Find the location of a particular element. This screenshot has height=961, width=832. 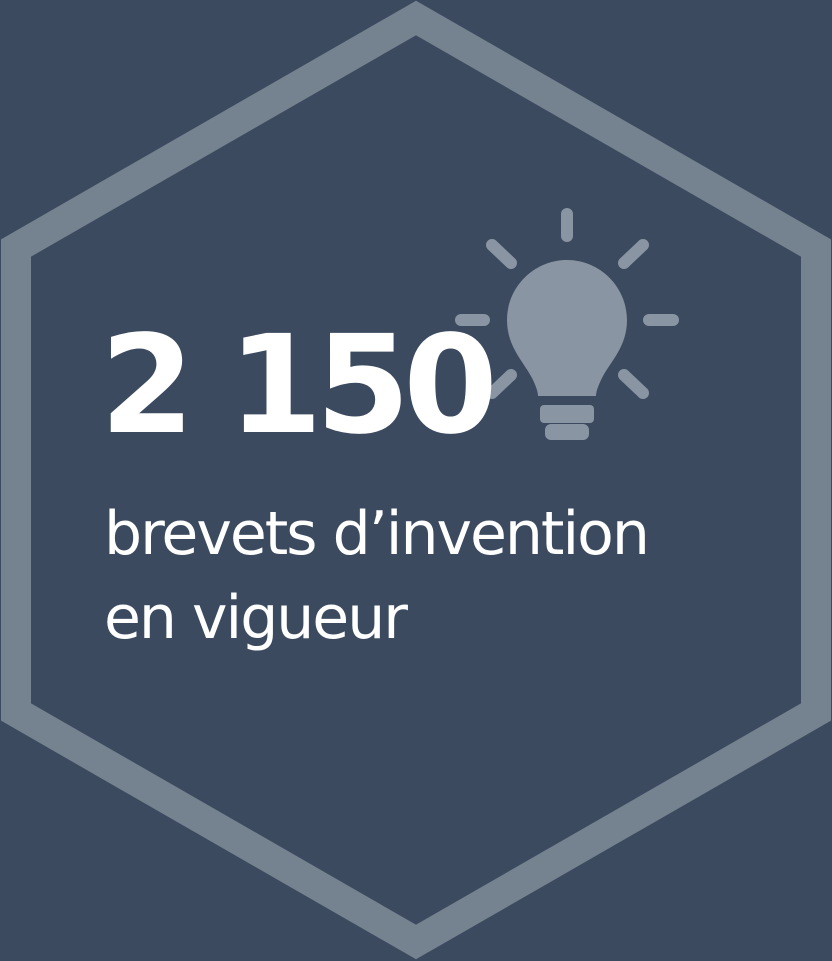

stat-value: 2 150 is located at coordinates (299, 386).